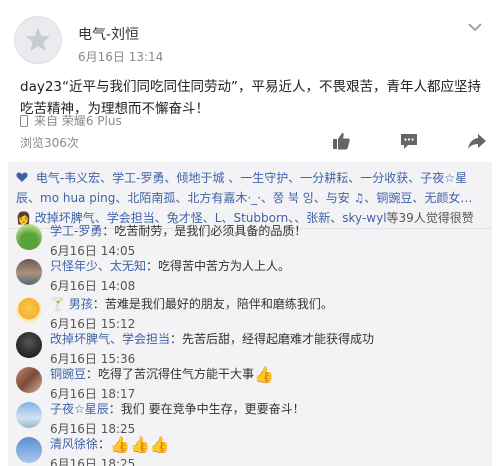 This screenshot has height=466, width=500. I want to click on blue-avatar, so click(29, 450).